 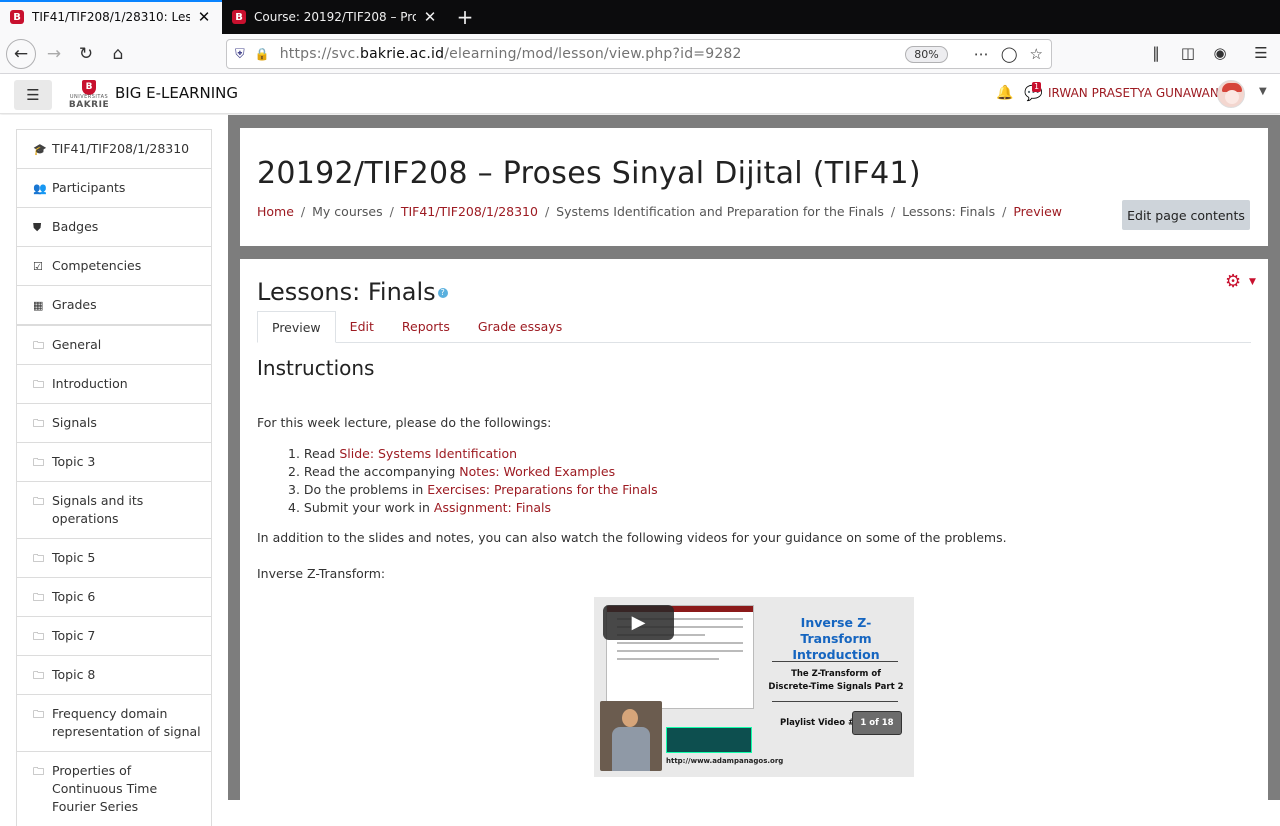 I want to click on step-link: Exercises: Preparations for the Finals, so click(x=542, y=489).